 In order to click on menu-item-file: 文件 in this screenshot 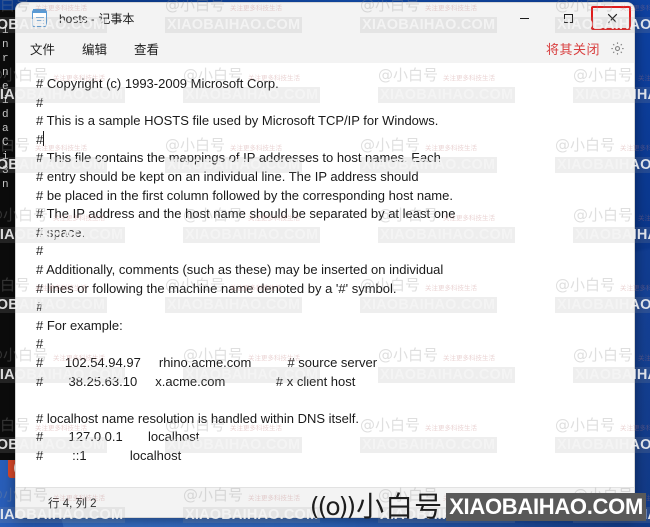, I will do `click(42, 48)`.